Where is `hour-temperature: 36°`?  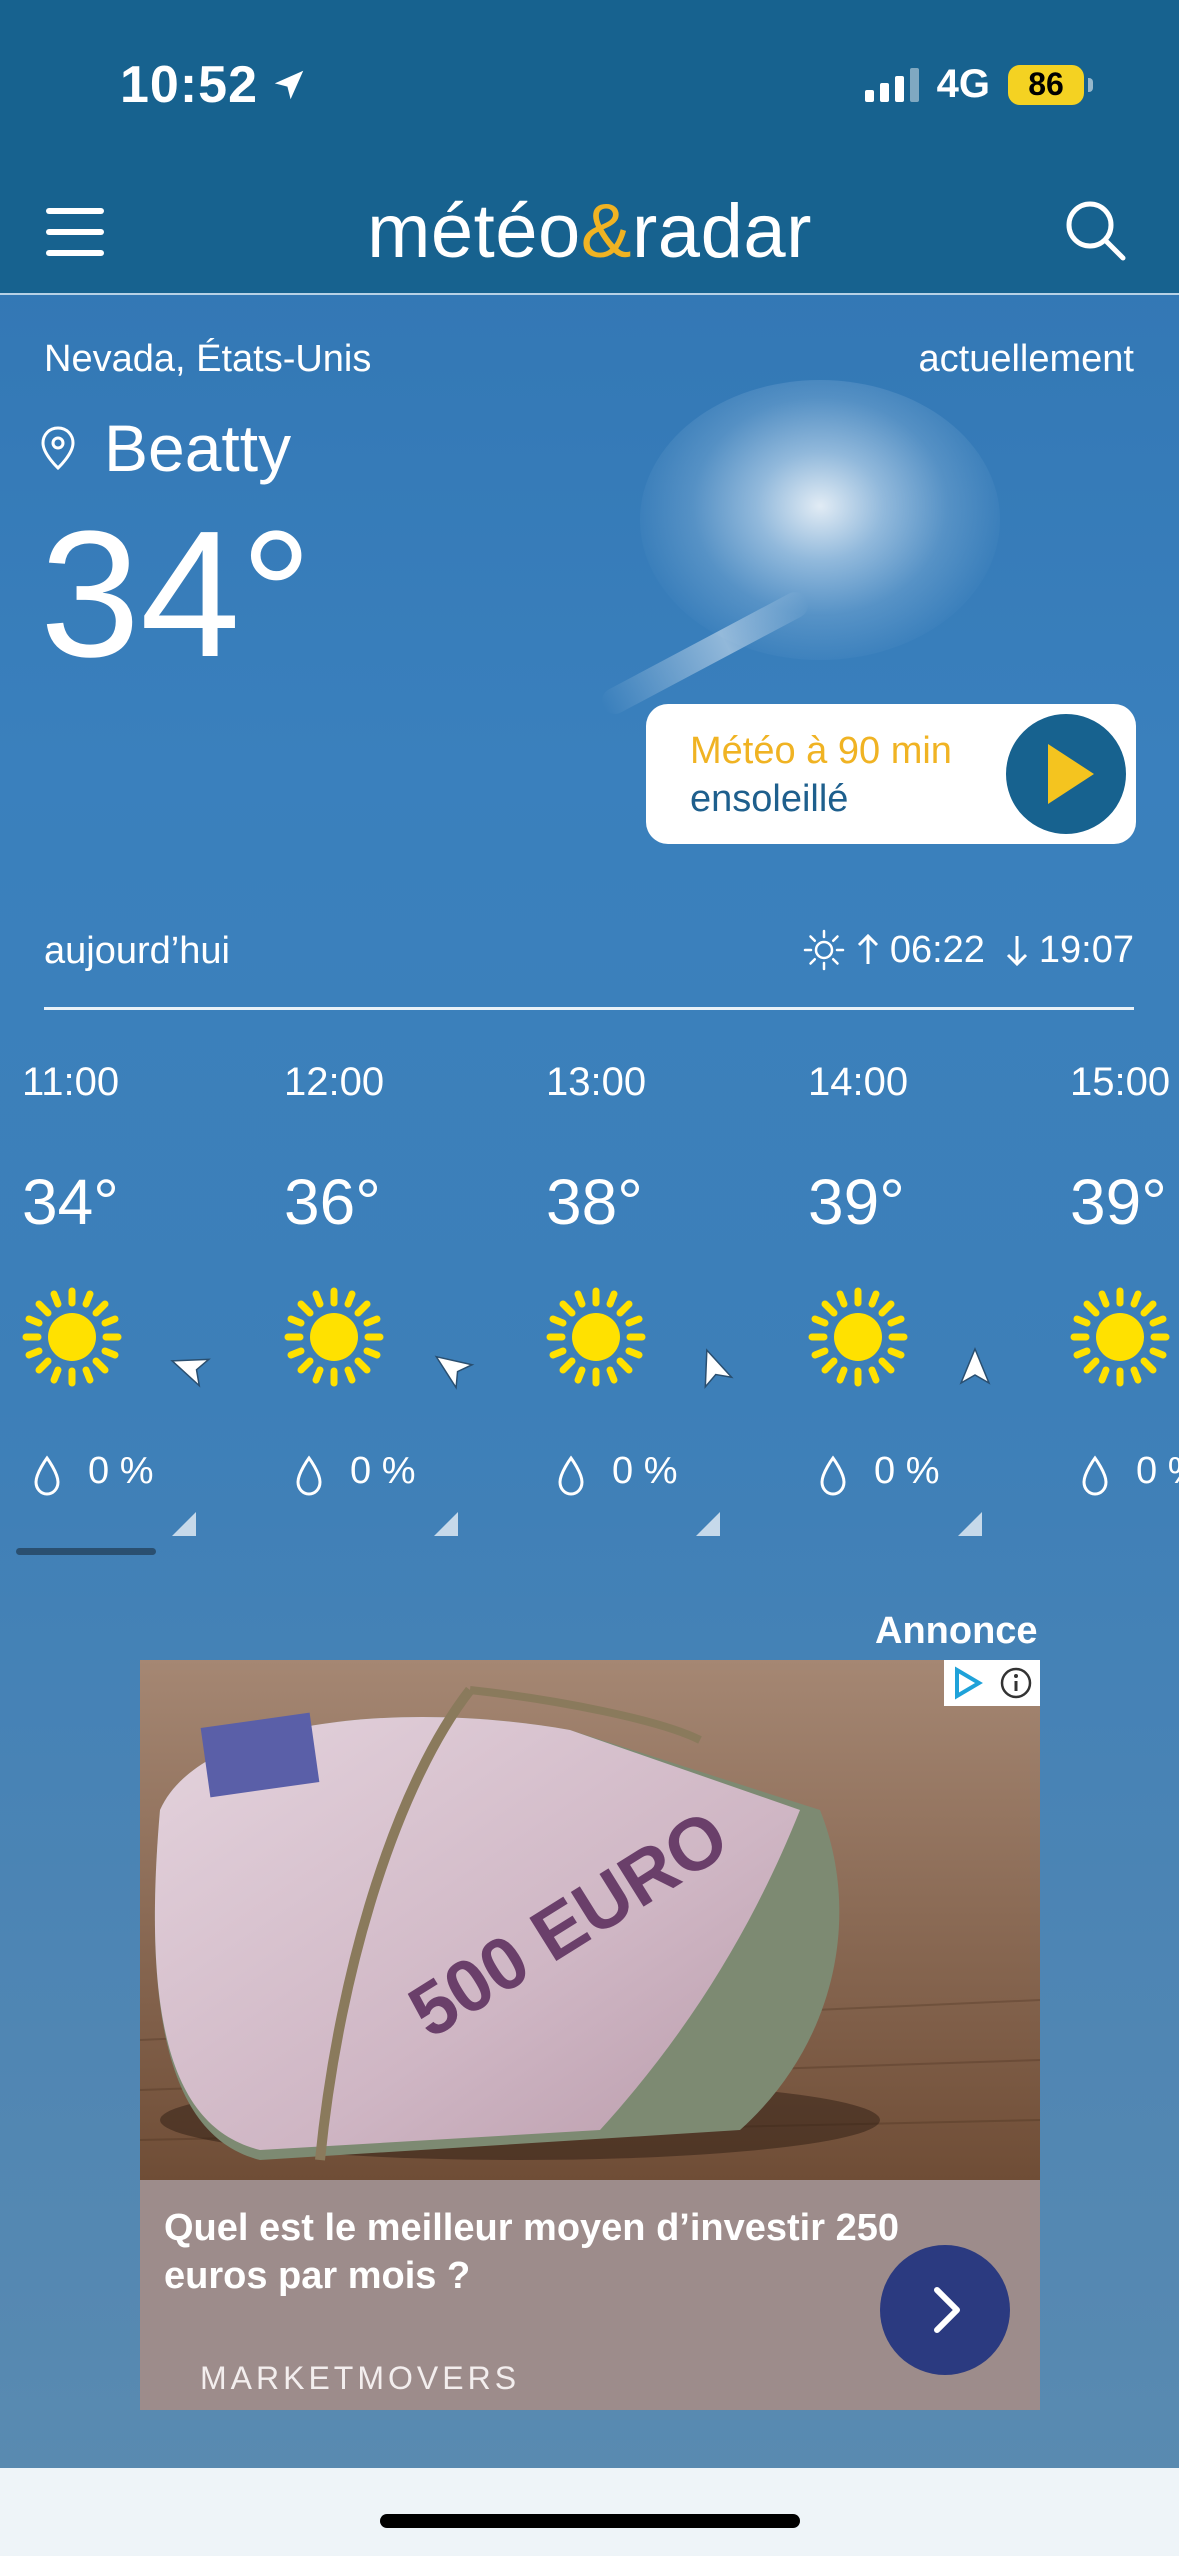 hour-temperature: 36° is located at coordinates (332, 1202).